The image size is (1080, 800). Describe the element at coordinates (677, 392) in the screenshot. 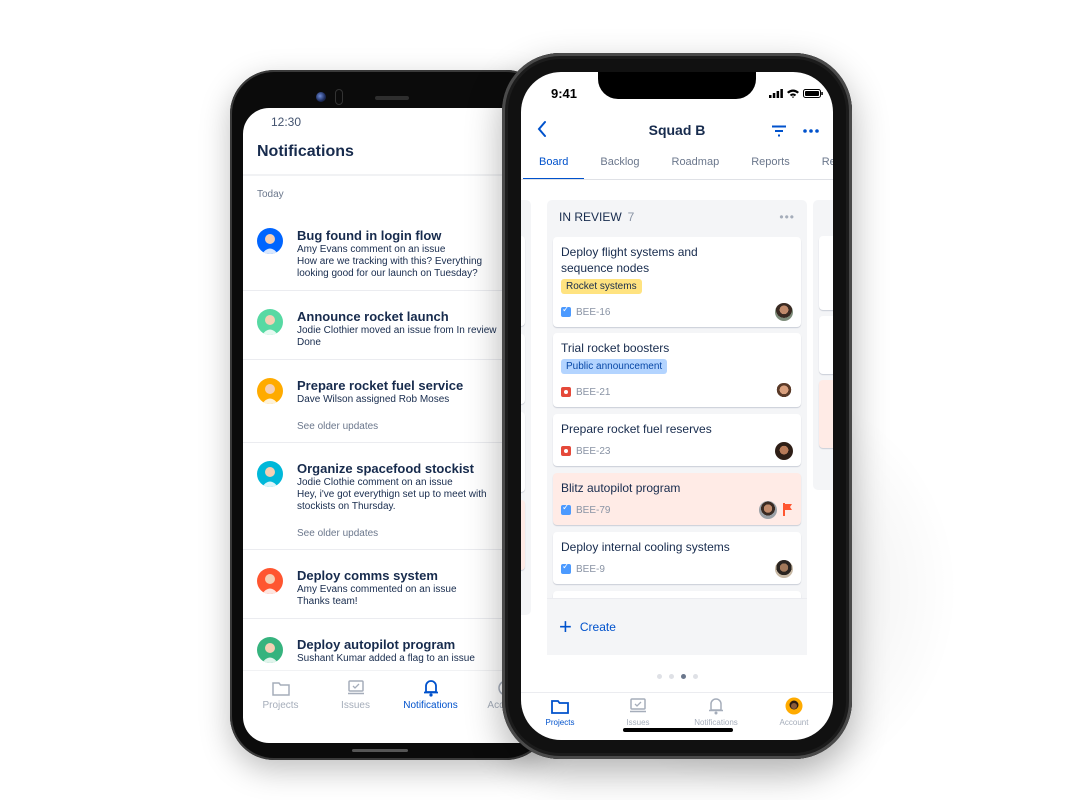

I see `card-footer: BEE-21` at that location.